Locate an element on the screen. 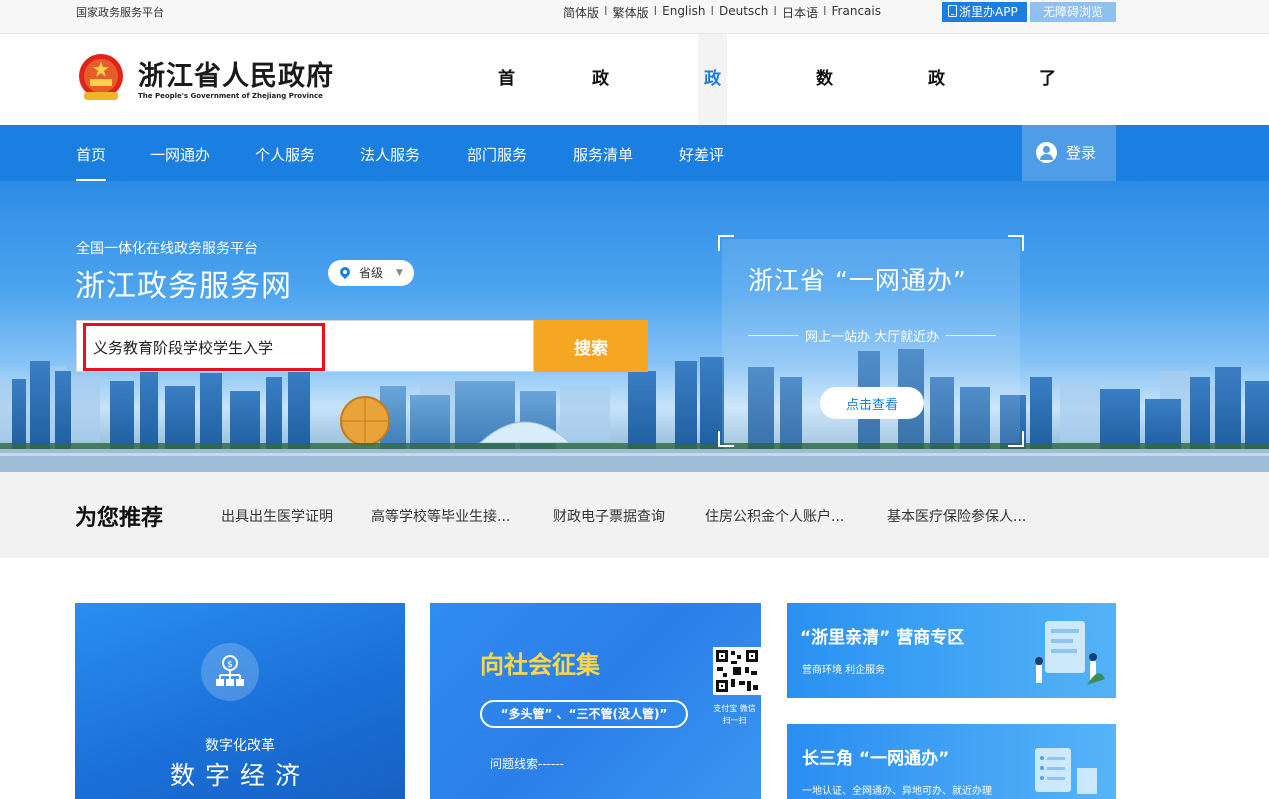 The height and width of the screenshot is (799, 1269). org-chart-glyph: $ is located at coordinates (230, 670).